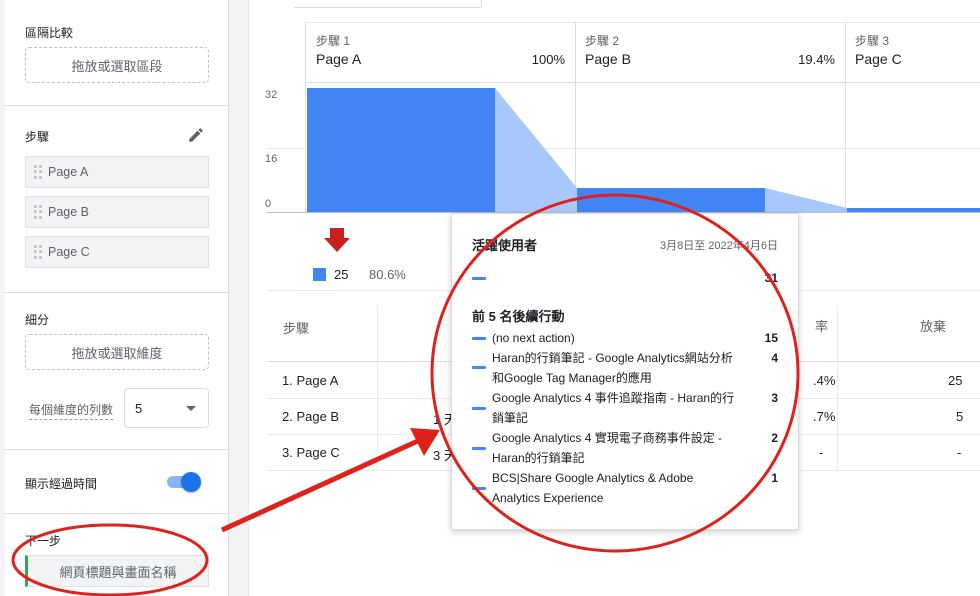 This screenshot has height=596, width=980. I want to click on step-chip-label: Page B, so click(69, 212).